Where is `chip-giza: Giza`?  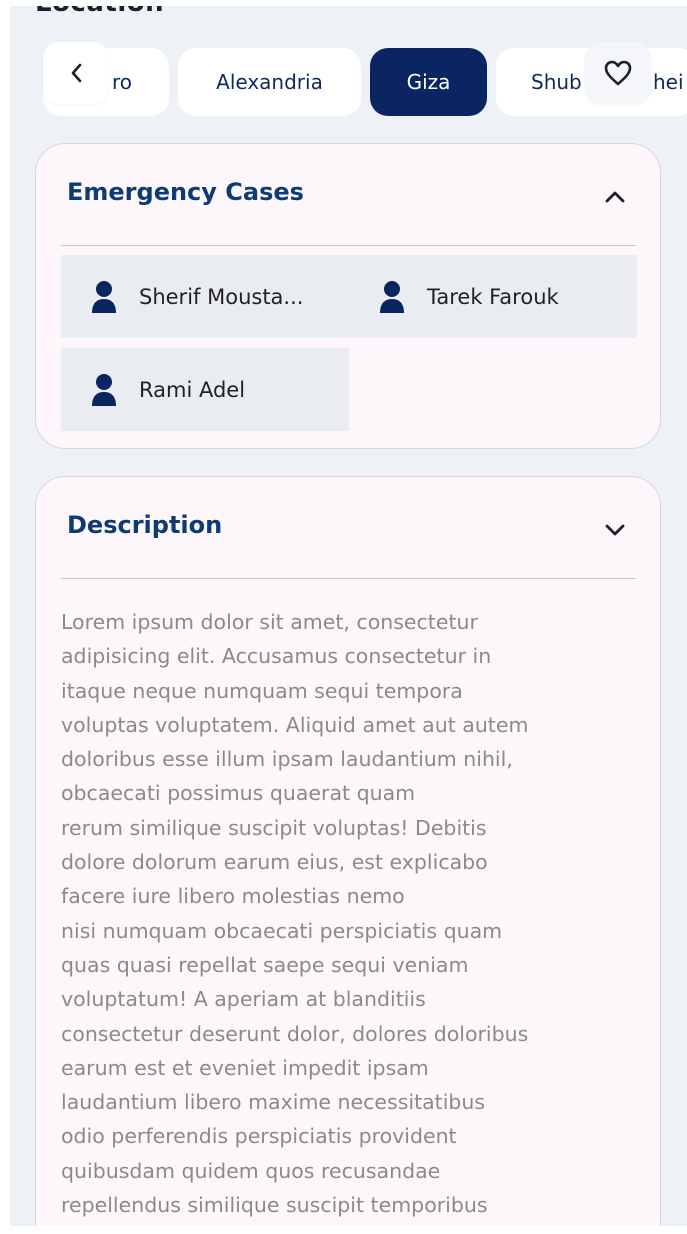
chip-giza: Giza is located at coordinates (428, 82).